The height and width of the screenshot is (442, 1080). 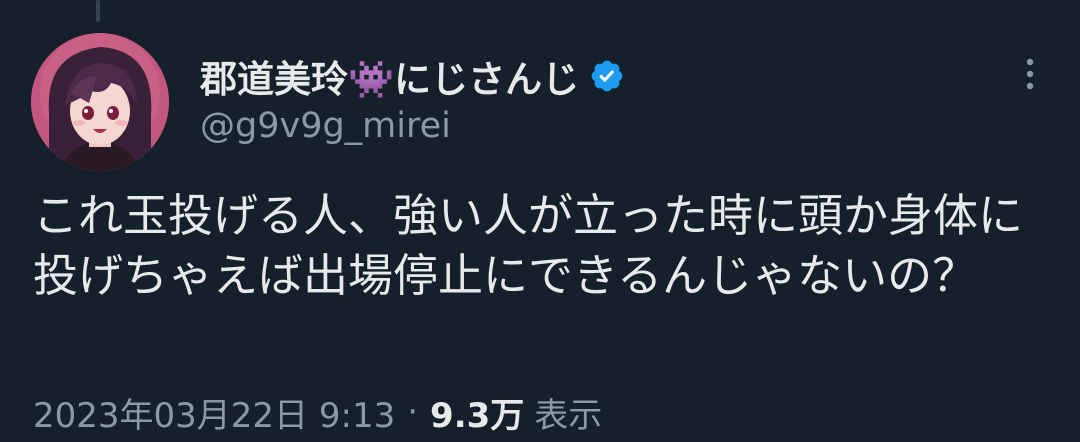 I want to click on display-name: 郡道美玲👾にじさんじ, so click(x=389, y=76).